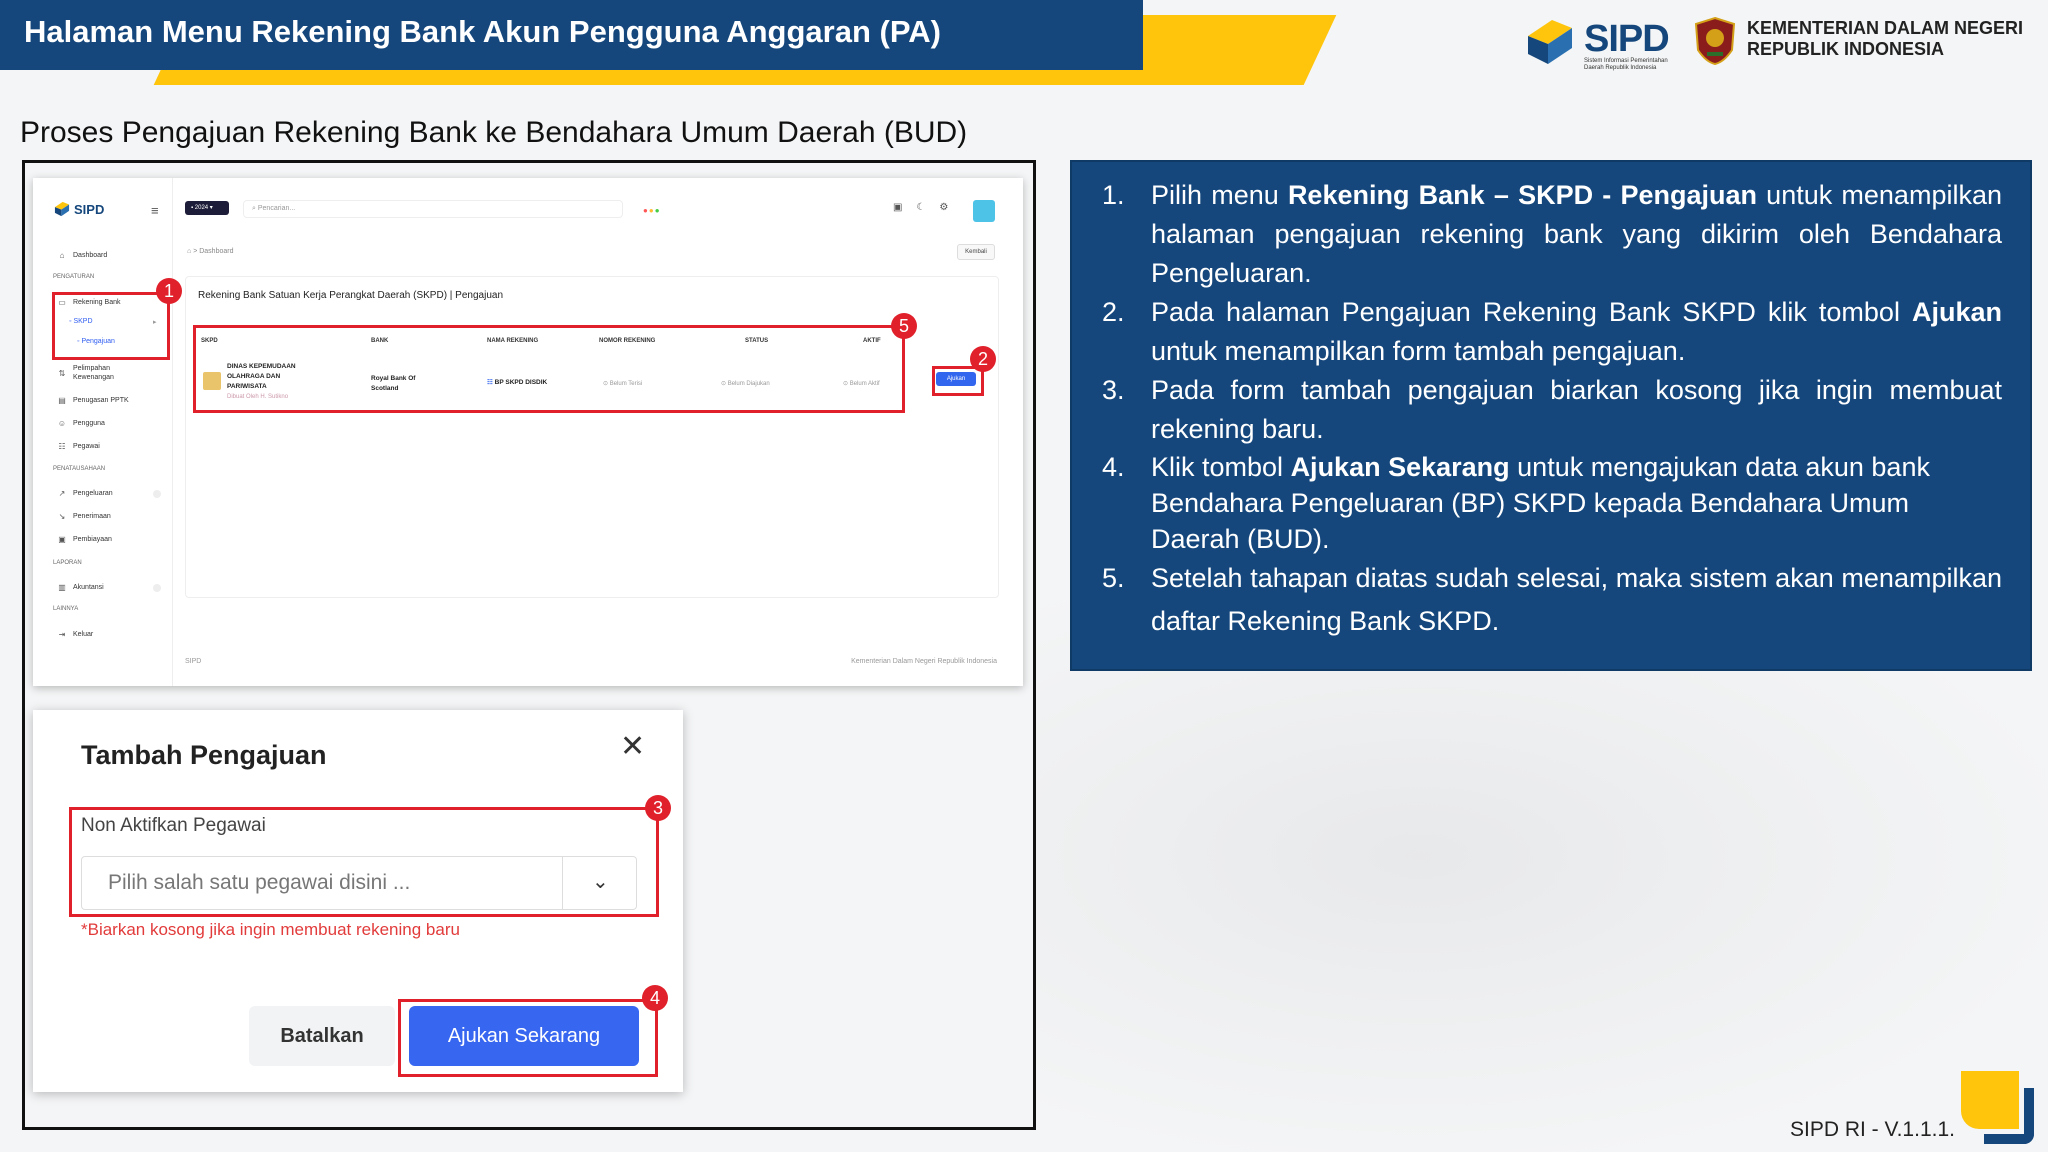 This screenshot has width=2048, height=1152. I want to click on breadcrumb: ⌂ > Dashboard, so click(210, 251).